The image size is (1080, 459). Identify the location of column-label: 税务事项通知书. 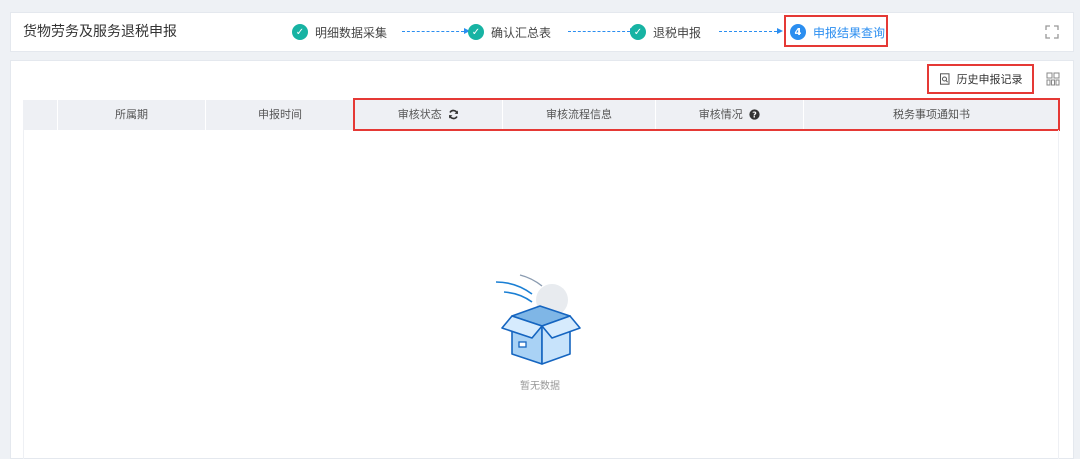
(931, 114).